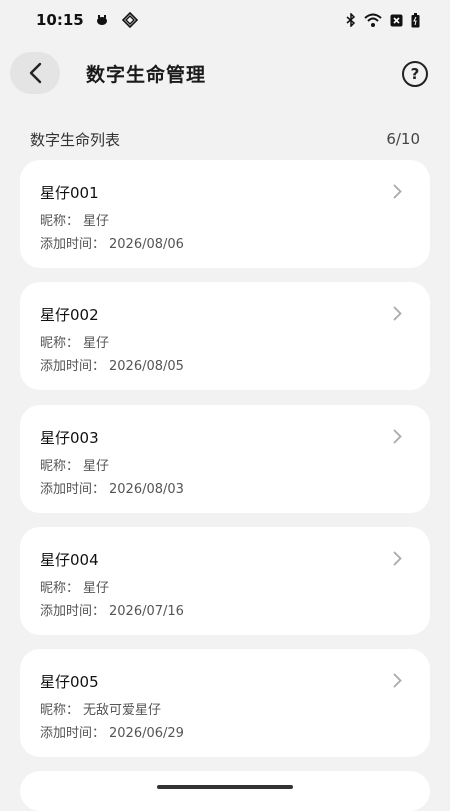  I want to click on card-name: 星仔005, so click(69, 682).